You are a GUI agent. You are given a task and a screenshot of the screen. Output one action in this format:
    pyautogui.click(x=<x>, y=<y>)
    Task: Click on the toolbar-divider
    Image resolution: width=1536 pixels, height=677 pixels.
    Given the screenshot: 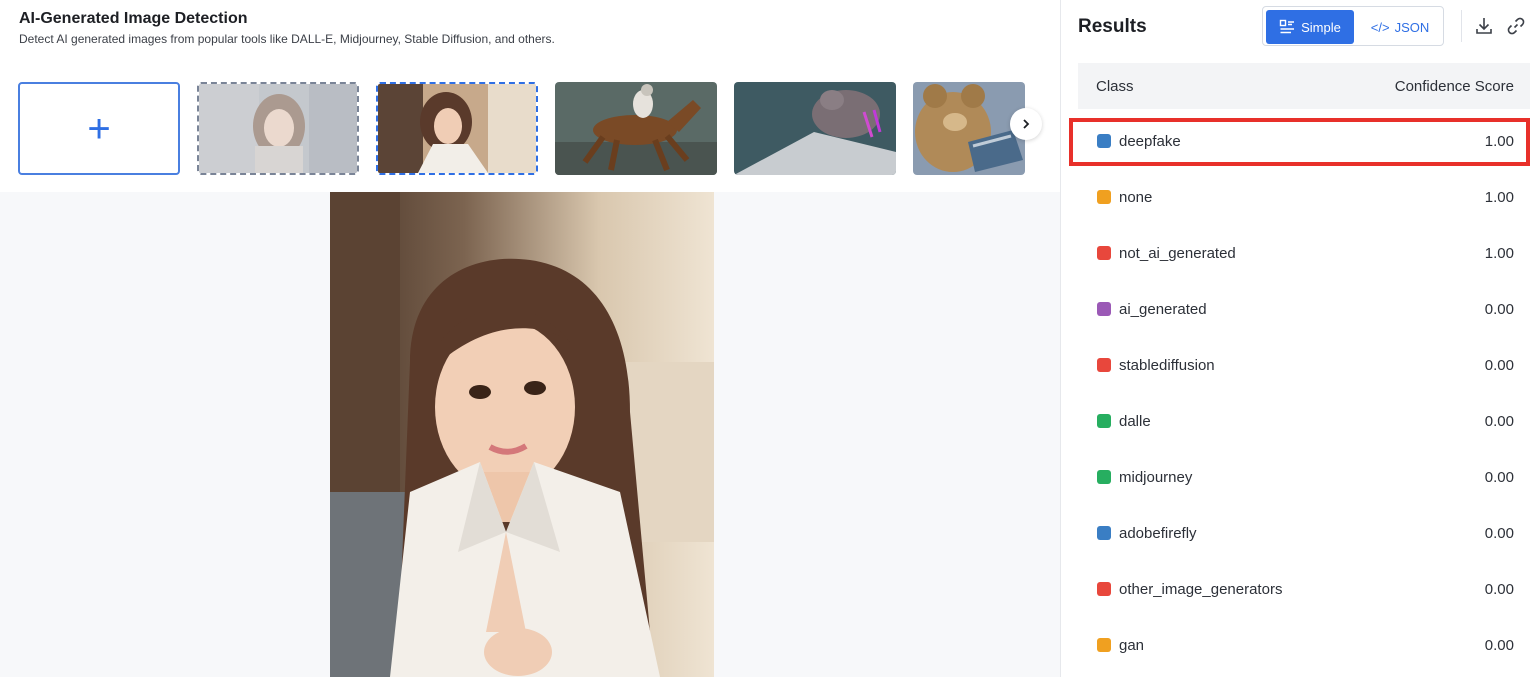 What is the action you would take?
    pyautogui.click(x=1461, y=26)
    